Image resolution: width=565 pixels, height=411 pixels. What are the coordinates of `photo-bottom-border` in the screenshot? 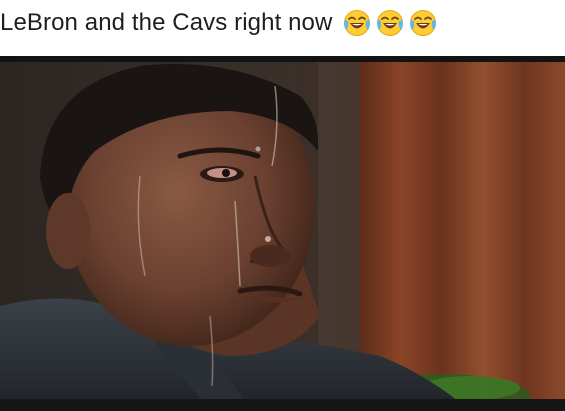 It's located at (282, 405).